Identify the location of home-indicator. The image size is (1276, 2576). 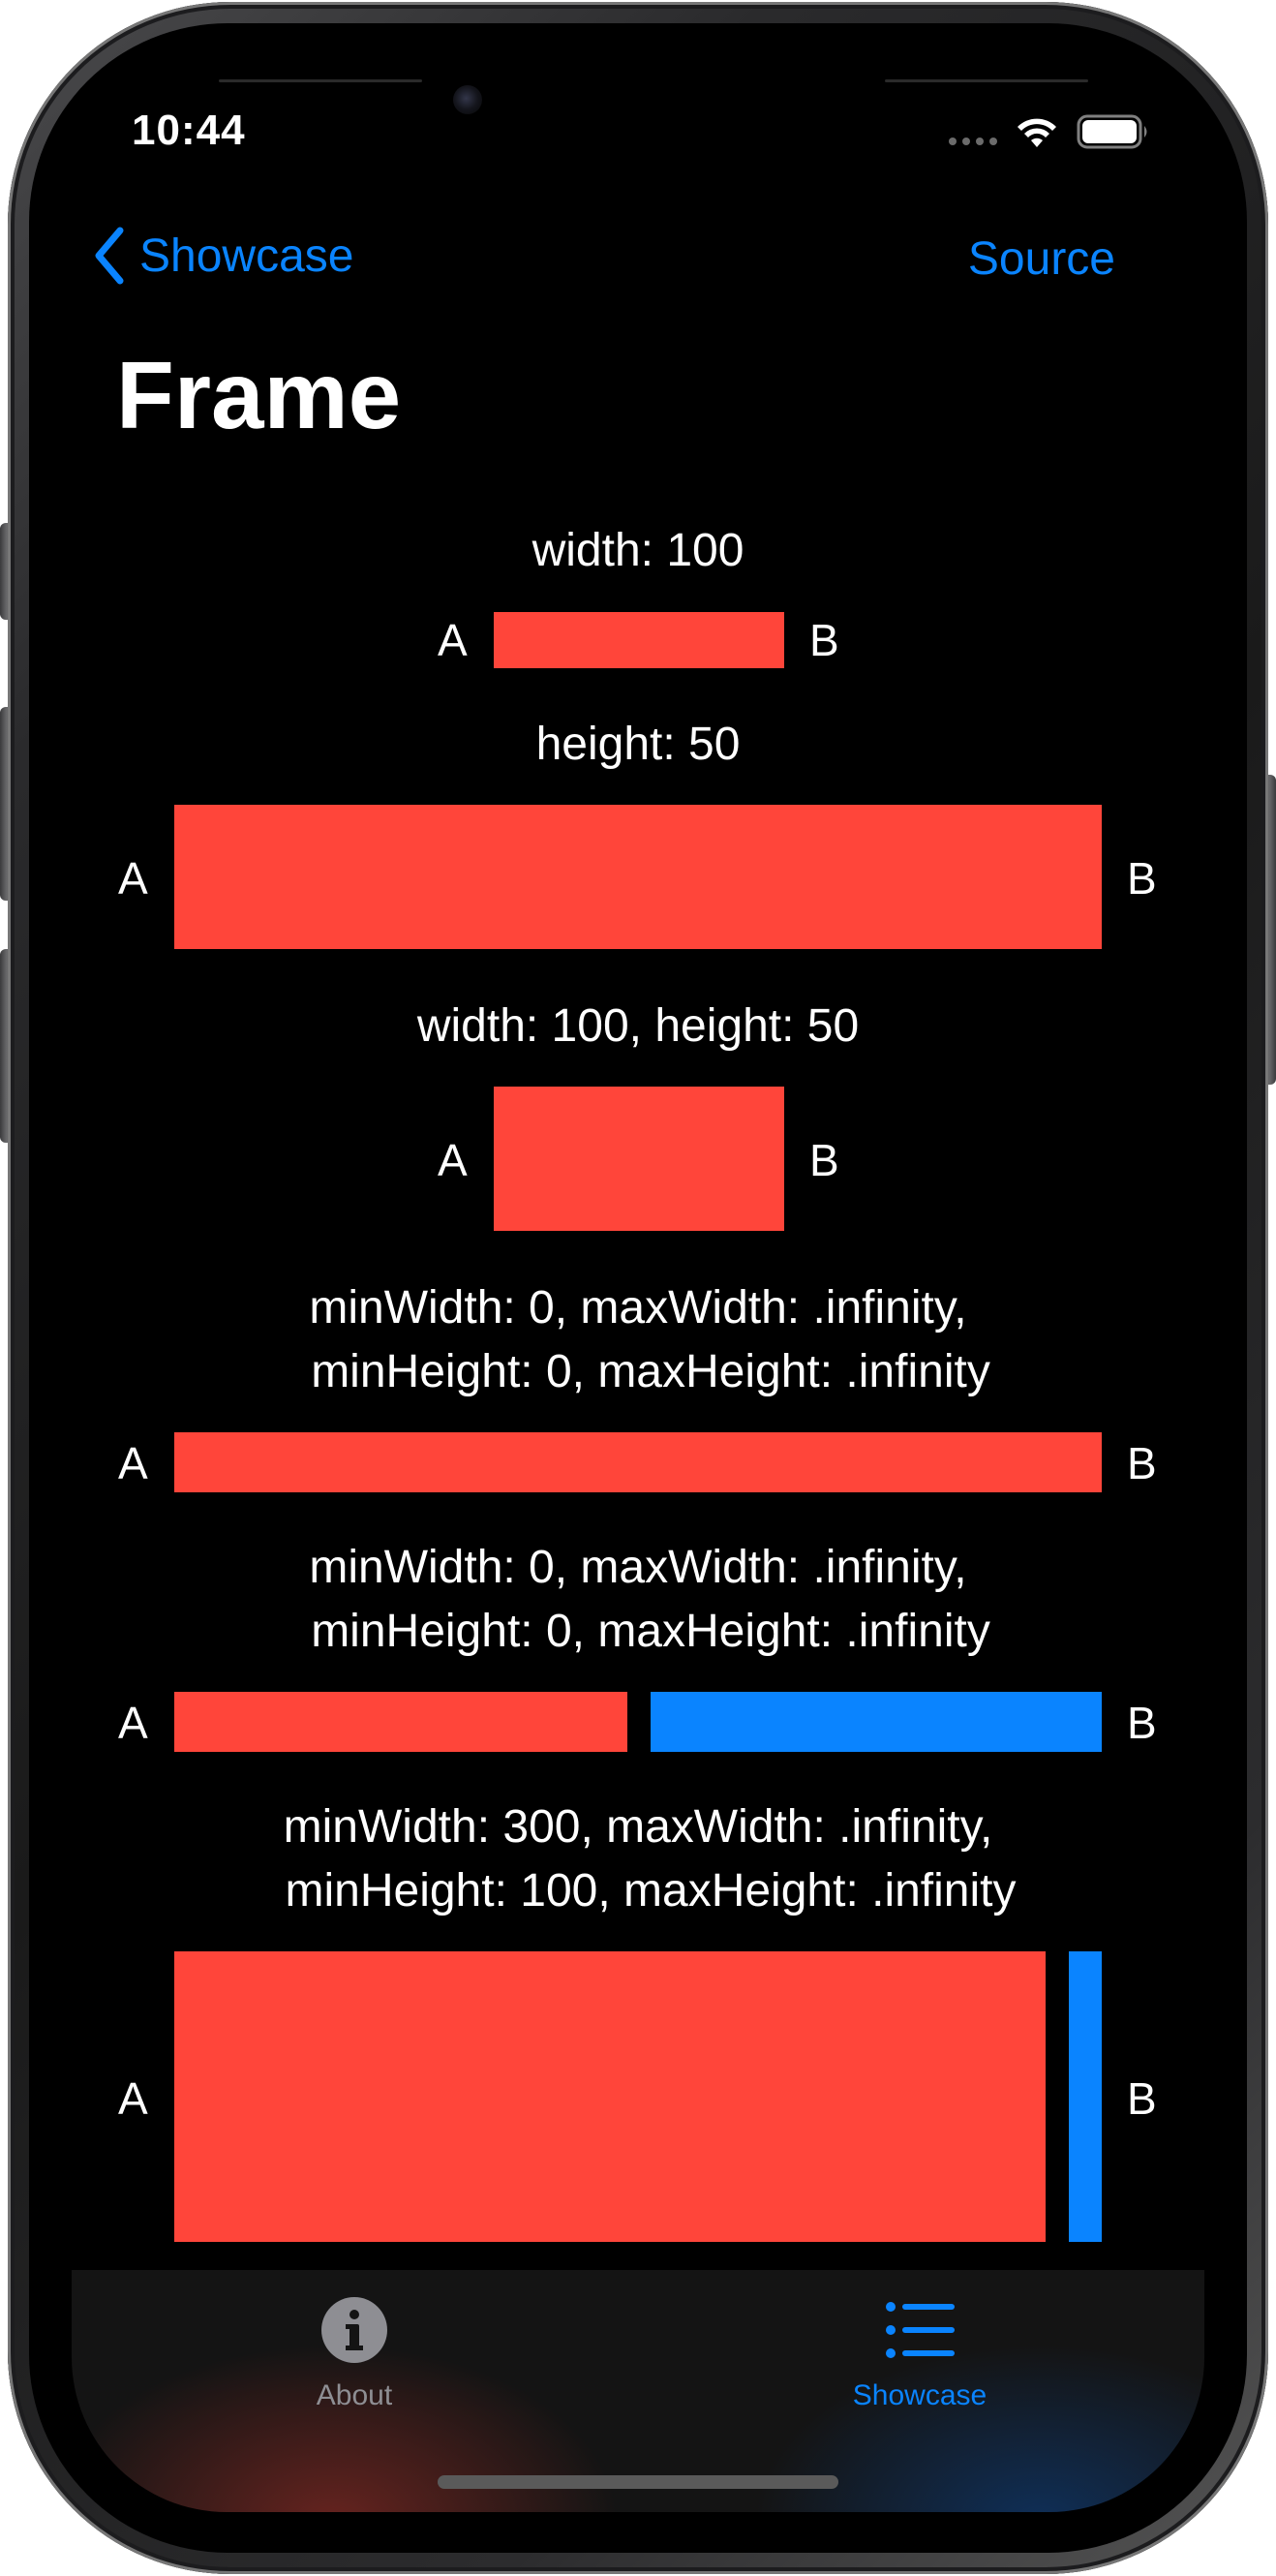
(638, 2482).